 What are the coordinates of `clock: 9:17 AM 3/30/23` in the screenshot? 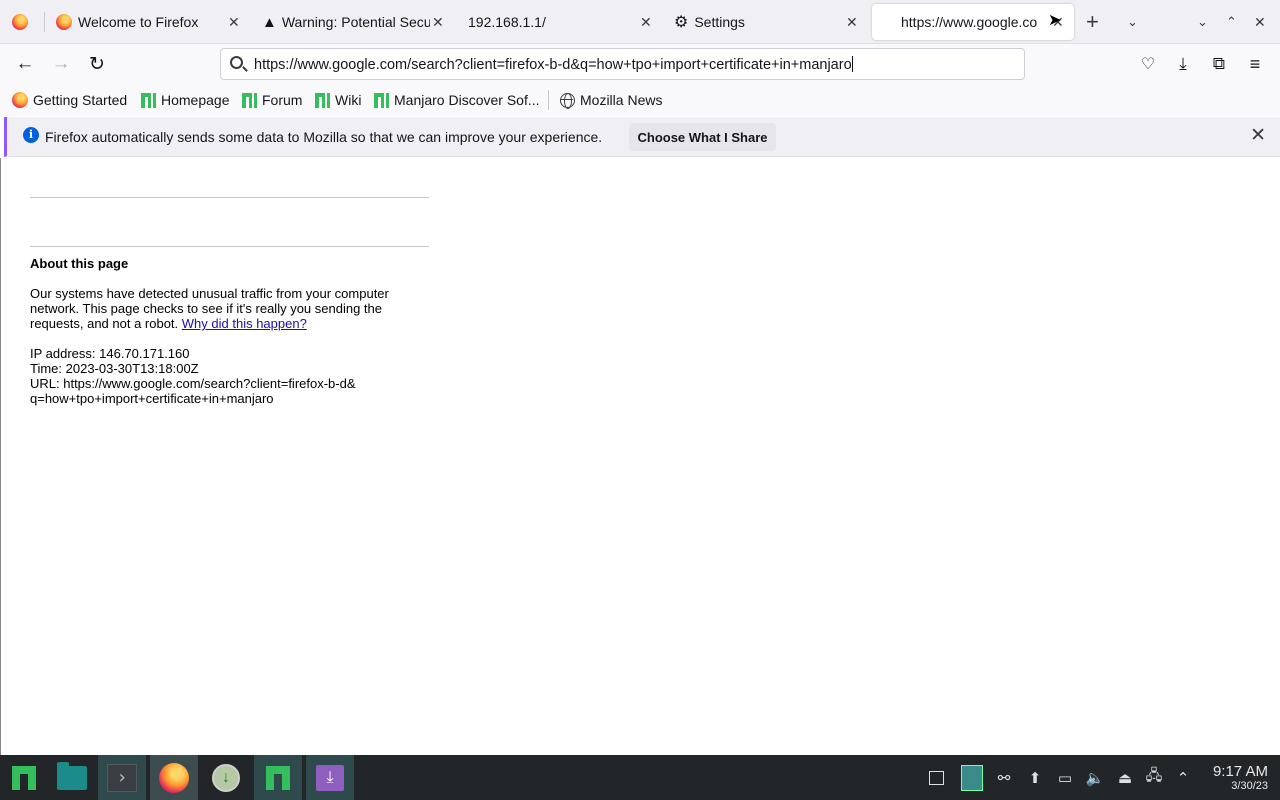 It's located at (1233, 777).